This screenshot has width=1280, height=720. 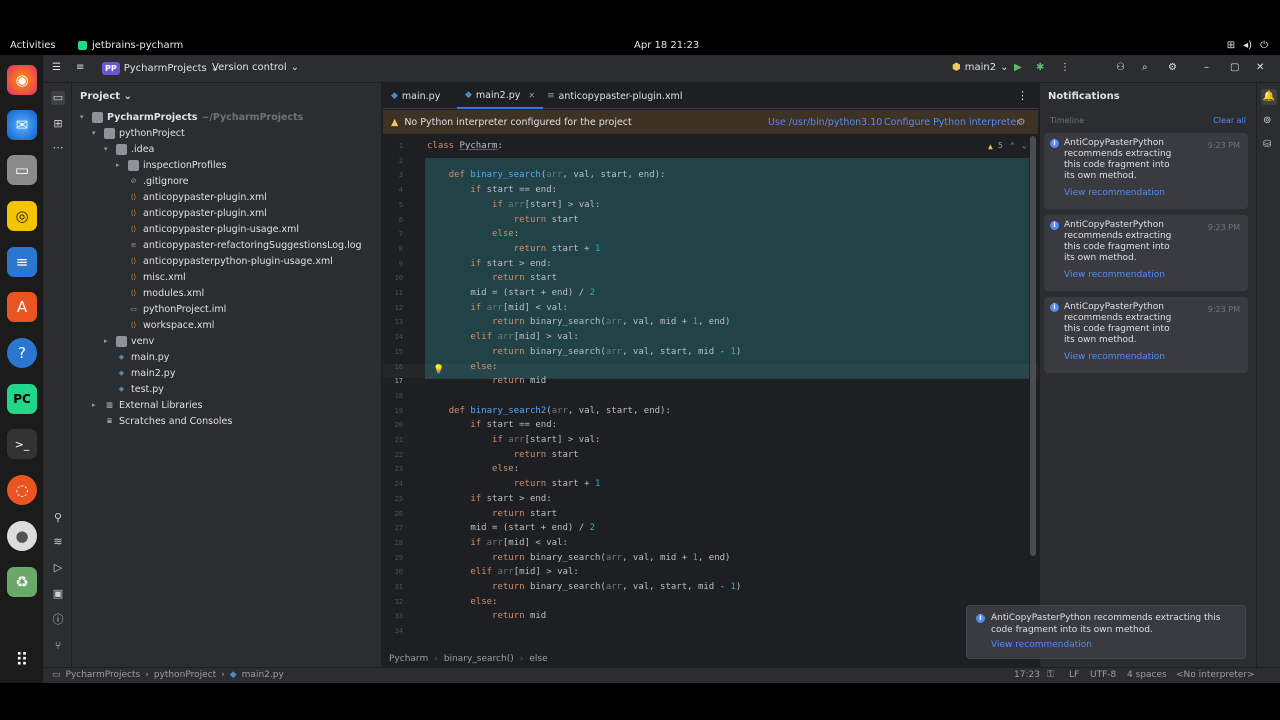 What do you see at coordinates (224, 261) in the screenshot?
I see `tree-item: ⟨⟩ anticopypasterpython-plugin-usage.xml` at bounding box center [224, 261].